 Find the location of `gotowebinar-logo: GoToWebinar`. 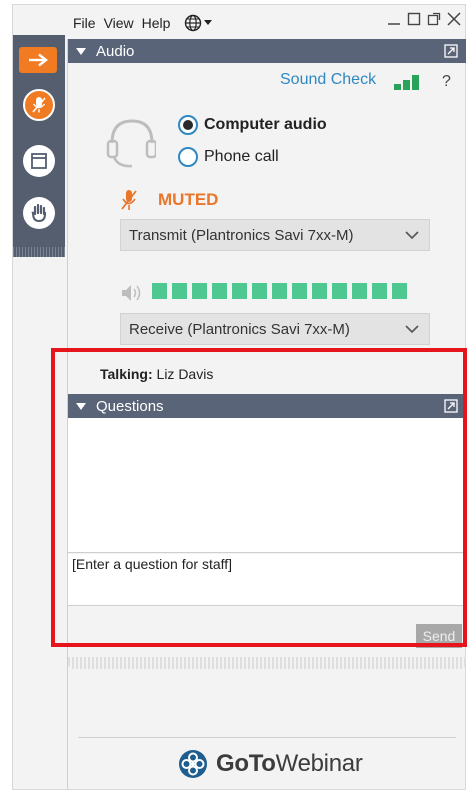

gotowebinar-logo: GoToWebinar is located at coordinates (270, 764).